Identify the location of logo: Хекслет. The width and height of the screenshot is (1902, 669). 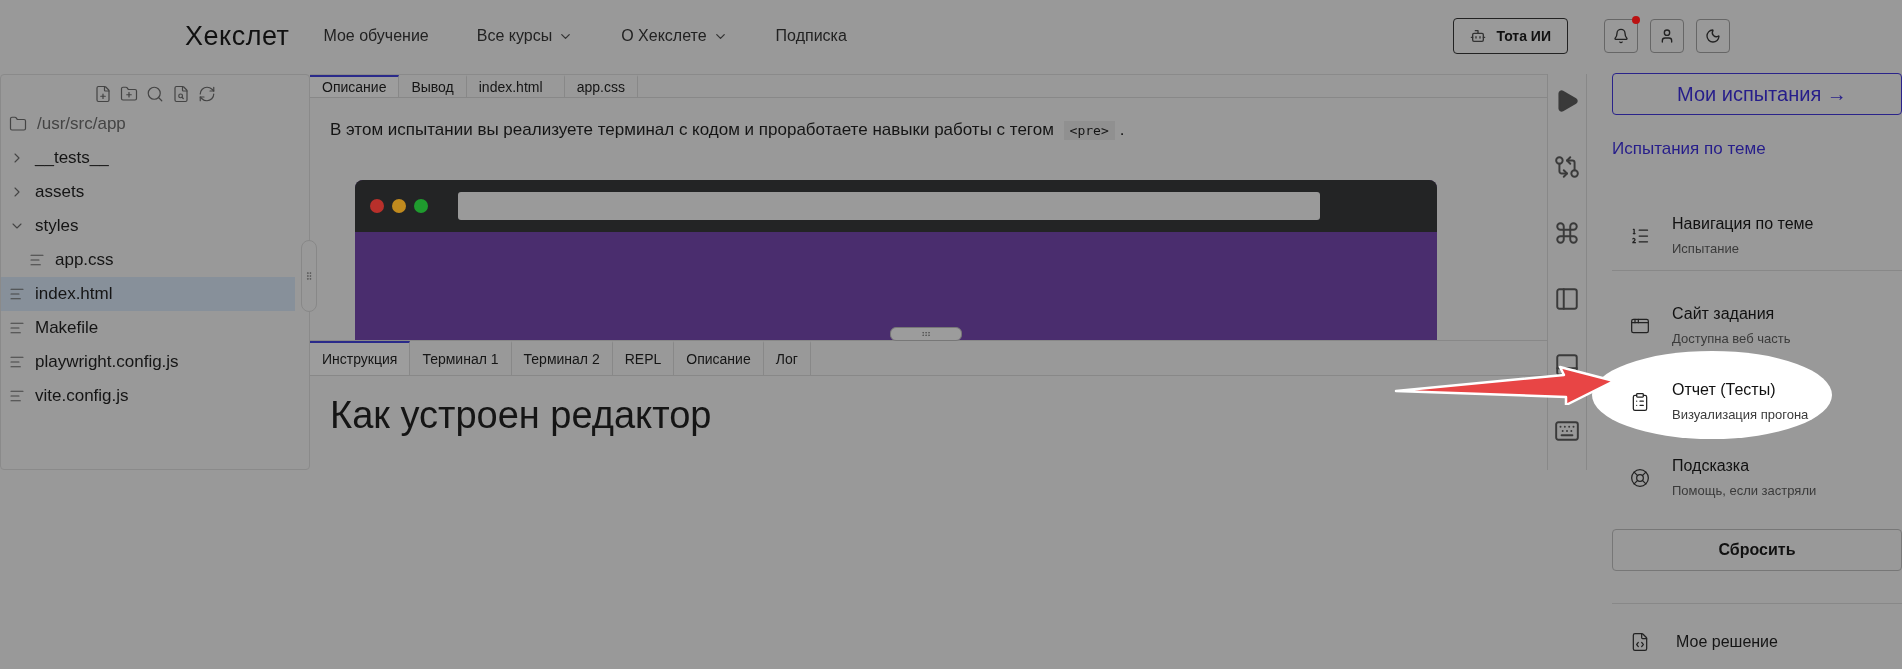
(237, 36).